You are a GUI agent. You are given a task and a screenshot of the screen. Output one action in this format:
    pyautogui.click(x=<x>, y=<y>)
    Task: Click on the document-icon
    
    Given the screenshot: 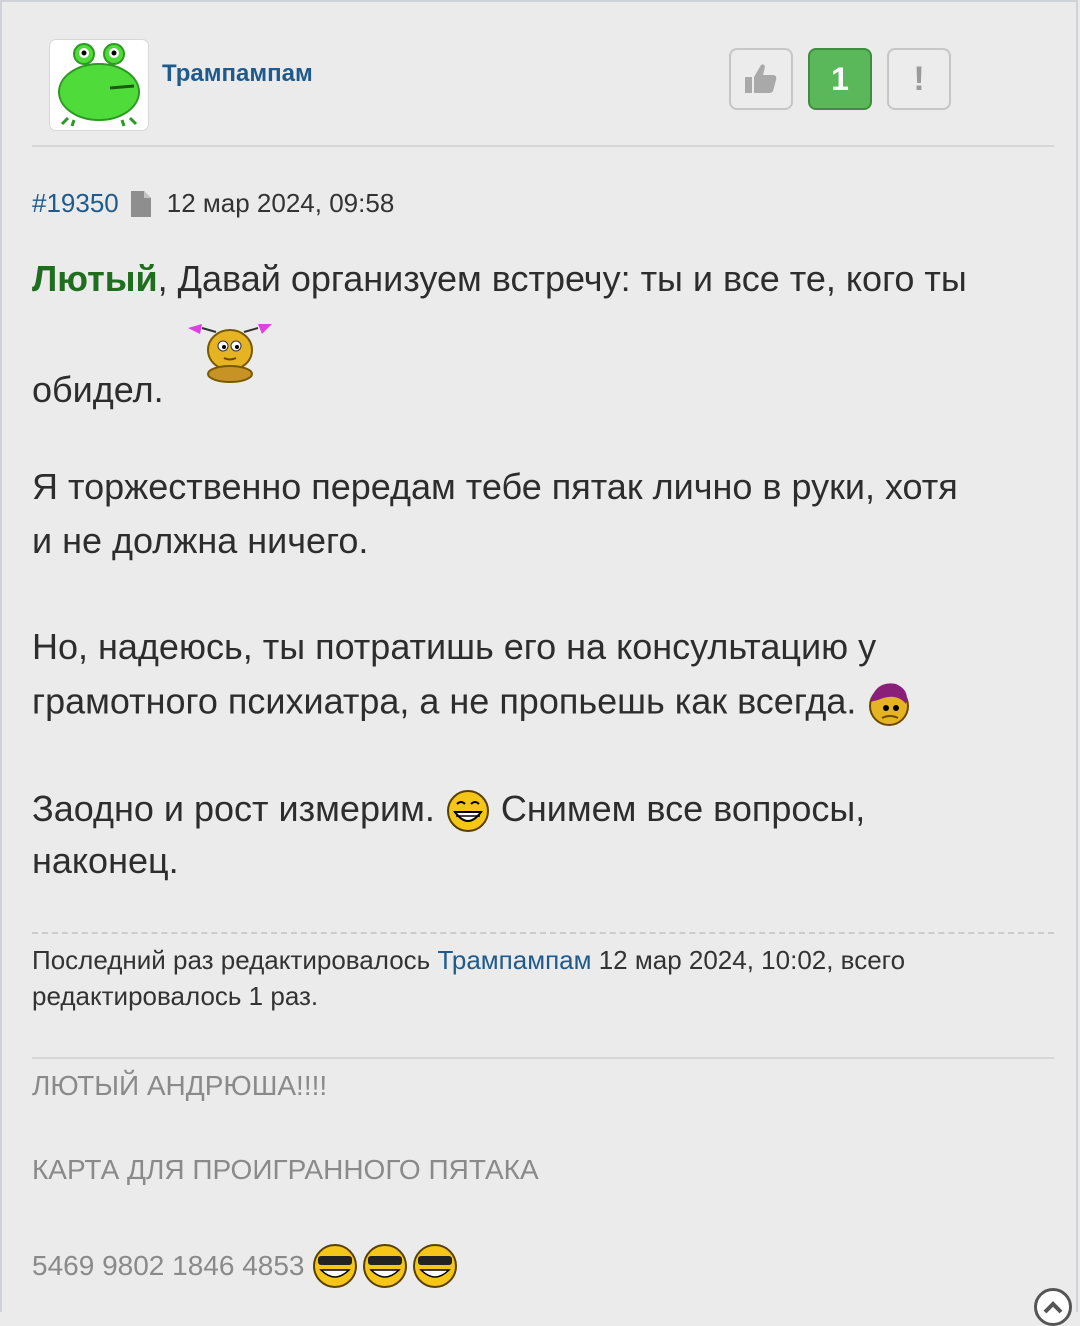 What is the action you would take?
    pyautogui.click(x=141, y=204)
    